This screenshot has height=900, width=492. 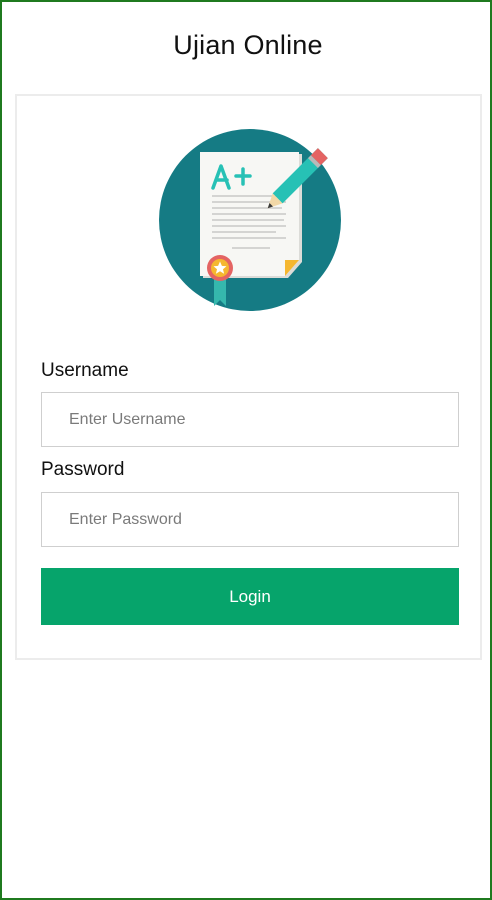 I want to click on exam-paper-icon, so click(x=250, y=220).